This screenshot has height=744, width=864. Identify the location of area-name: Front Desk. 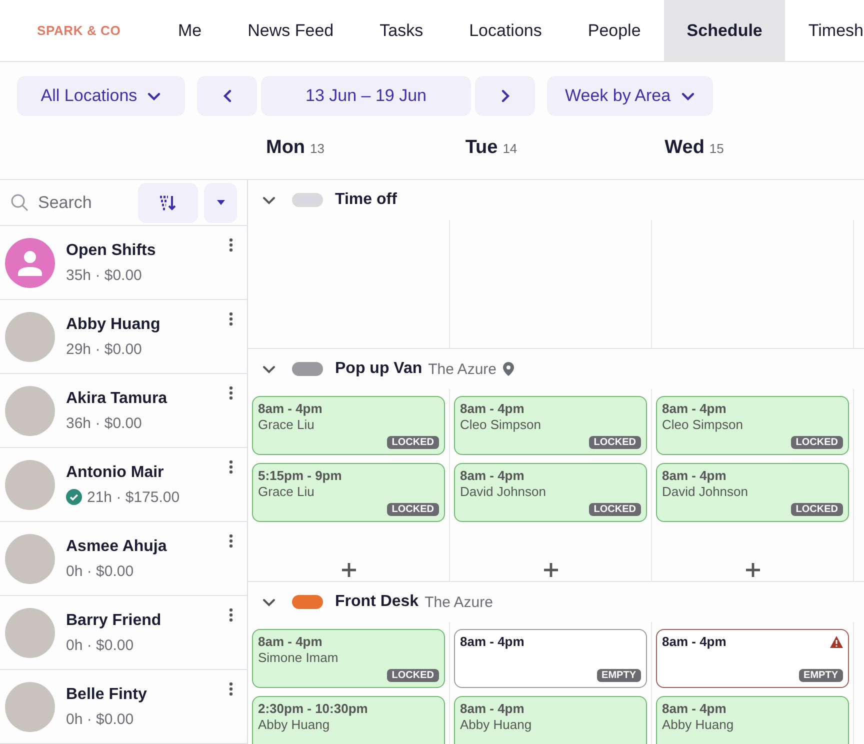
(377, 602).